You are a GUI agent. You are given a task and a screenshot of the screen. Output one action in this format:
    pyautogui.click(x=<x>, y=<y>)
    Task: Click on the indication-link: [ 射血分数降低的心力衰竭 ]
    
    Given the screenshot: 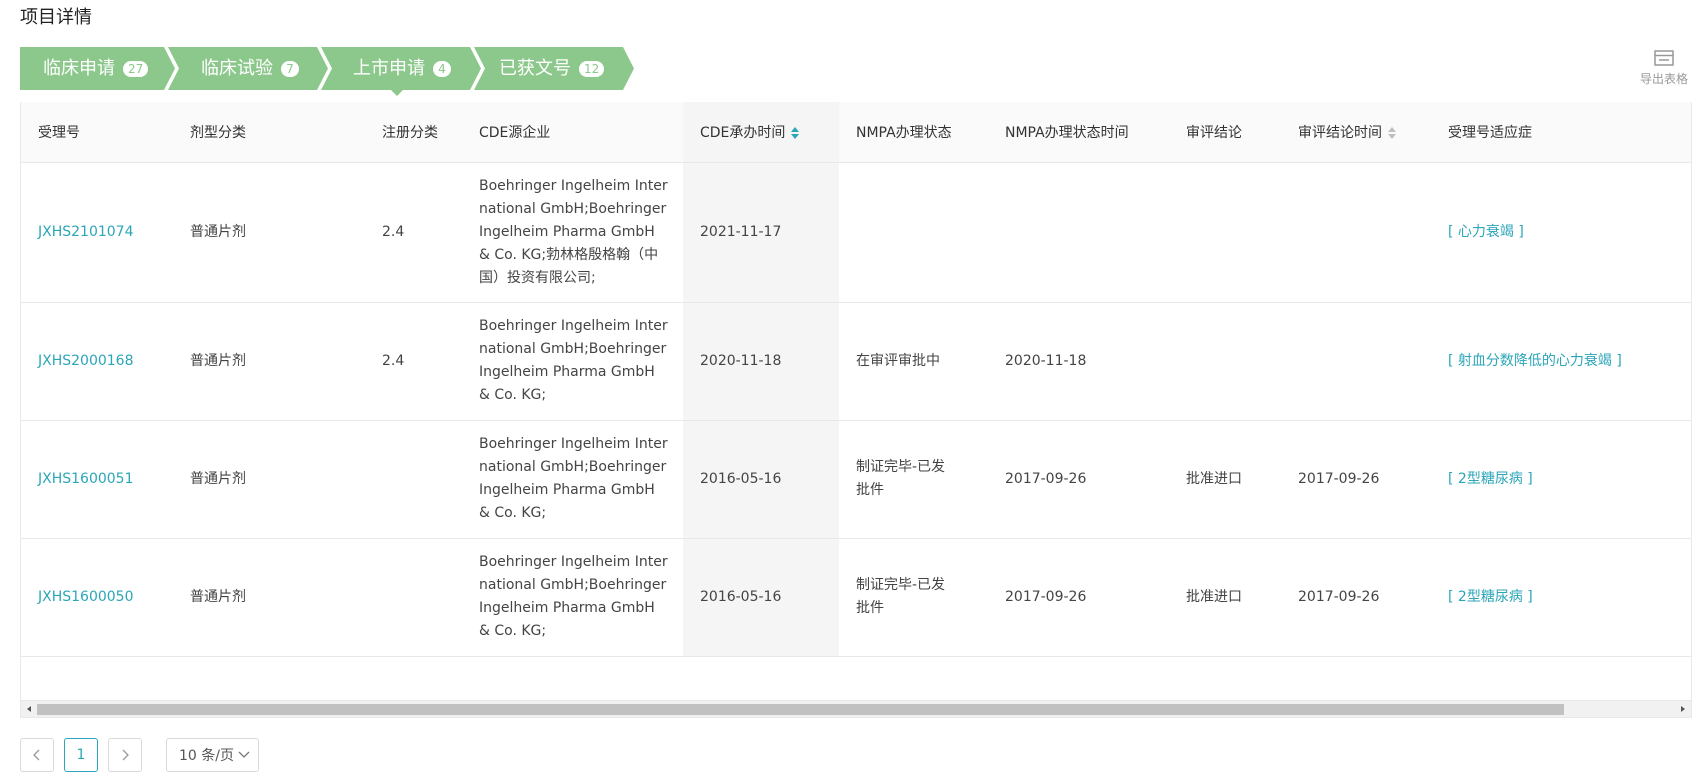 What is the action you would take?
    pyautogui.click(x=1561, y=361)
    